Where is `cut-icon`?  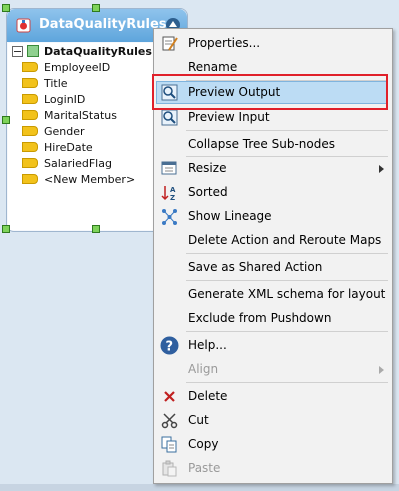
cut-icon is located at coordinates (169, 421).